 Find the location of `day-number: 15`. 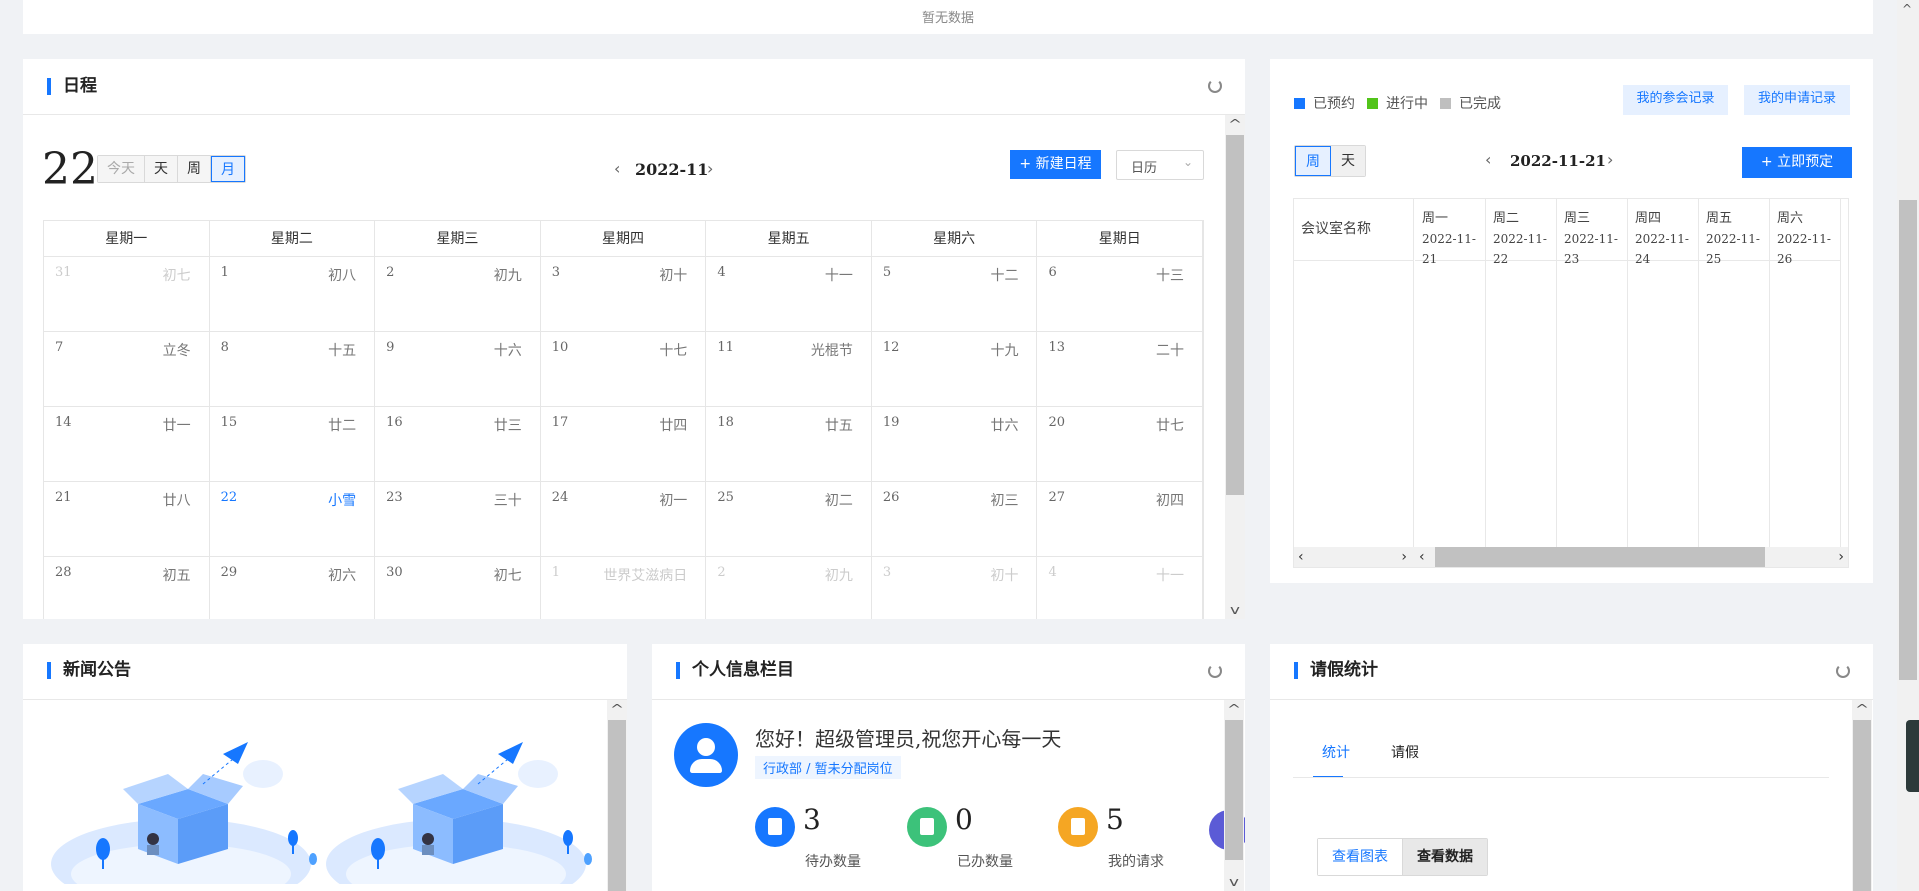

day-number: 15 is located at coordinates (229, 422).